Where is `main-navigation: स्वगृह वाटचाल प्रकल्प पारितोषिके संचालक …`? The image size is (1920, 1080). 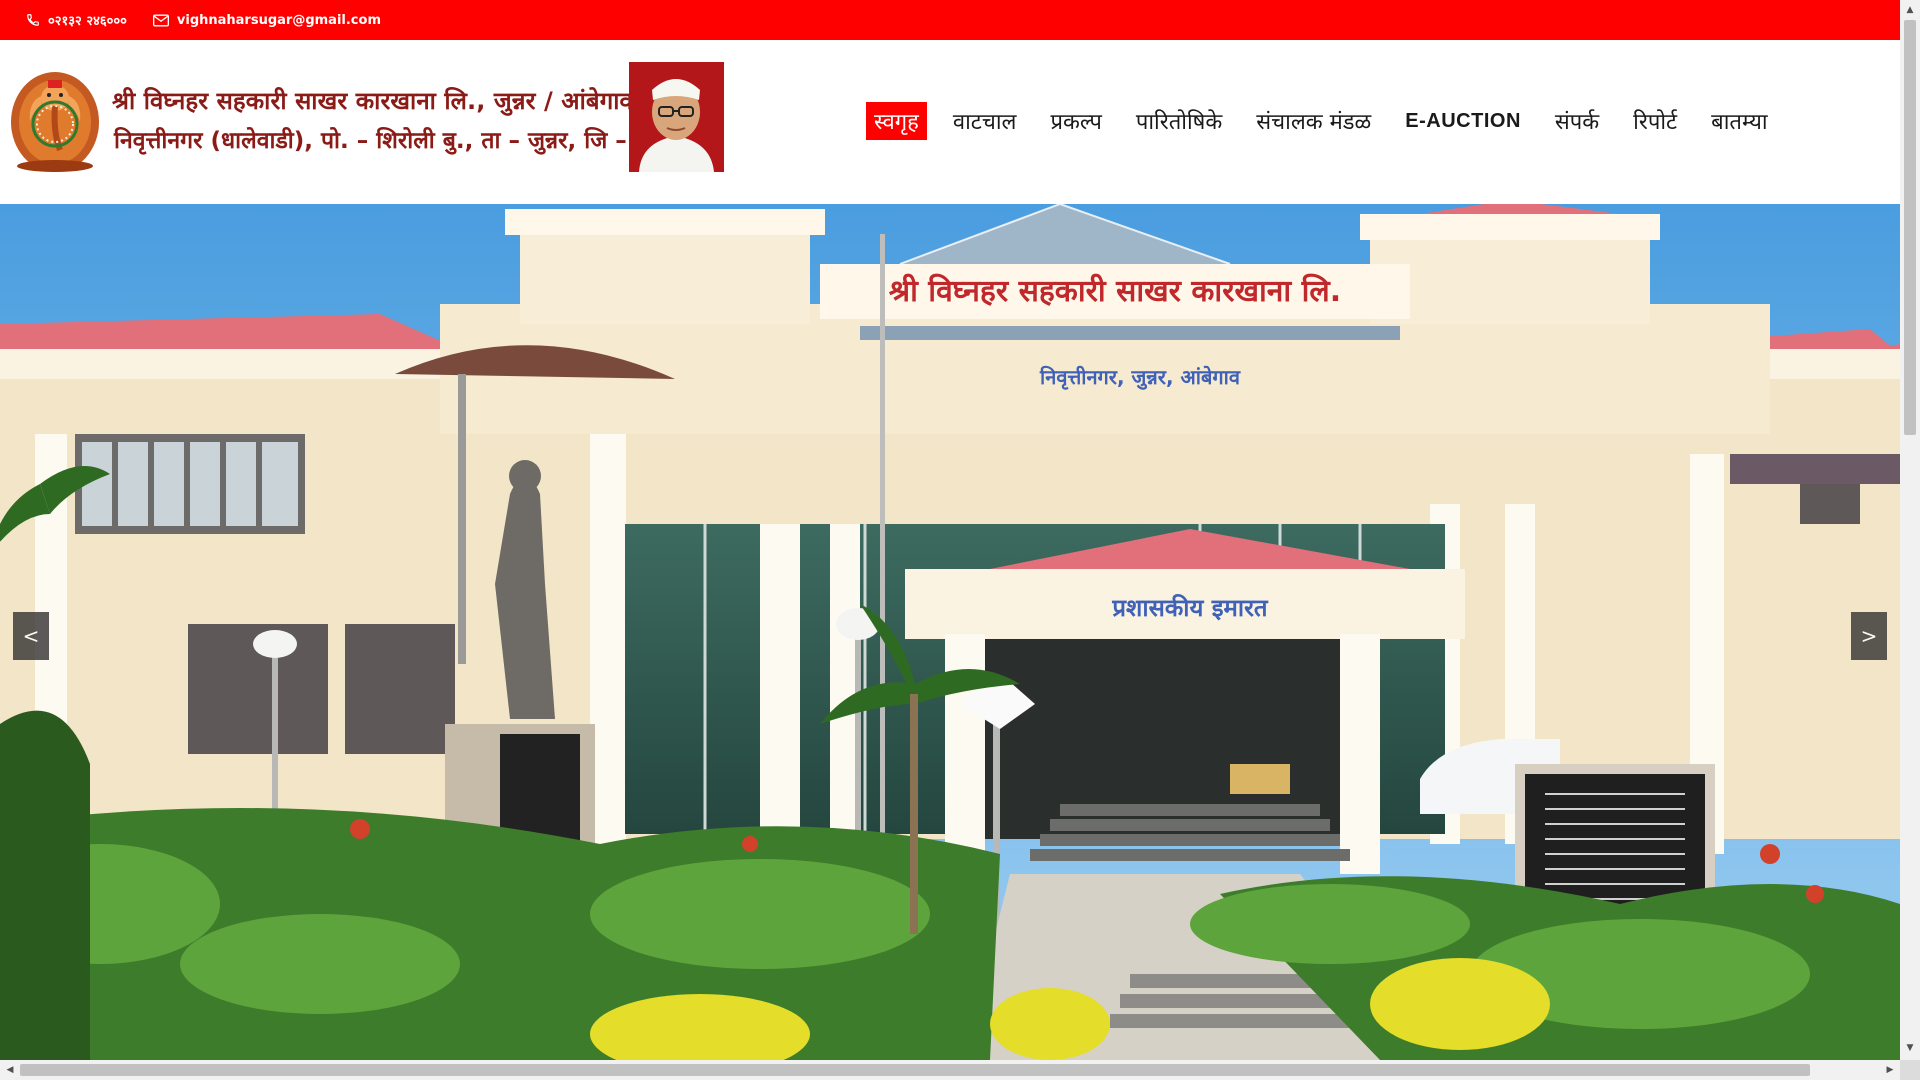
main-navigation: स्वगृह वाटचाल प्रकल्प पारितोषिके संचालक … is located at coordinates (1330, 121).